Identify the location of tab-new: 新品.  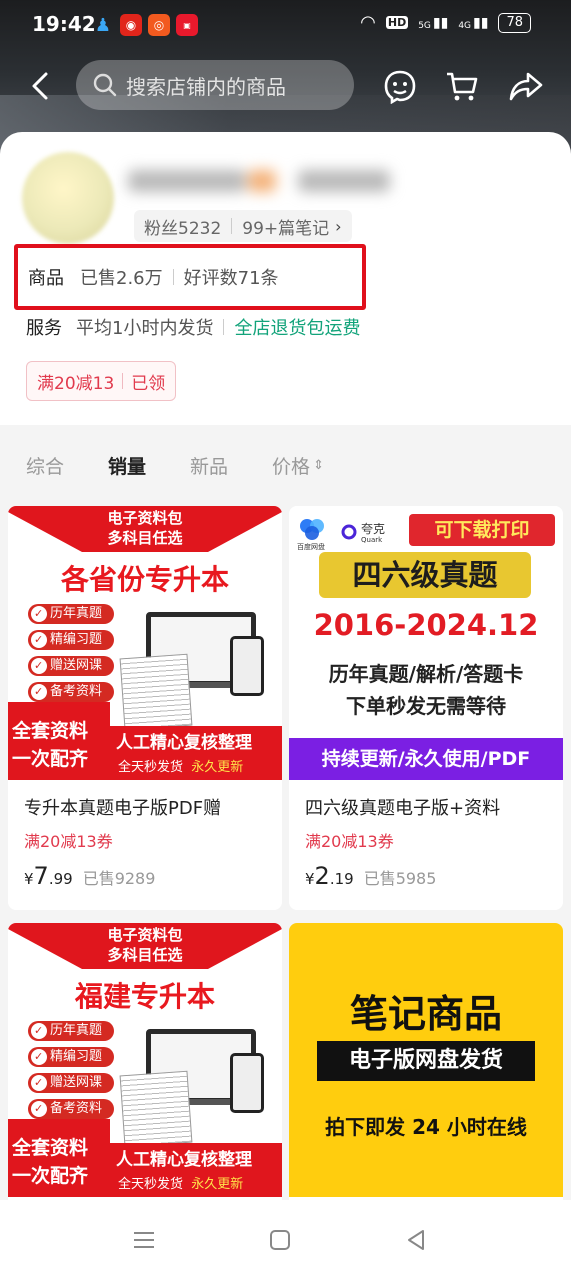
(209, 465).